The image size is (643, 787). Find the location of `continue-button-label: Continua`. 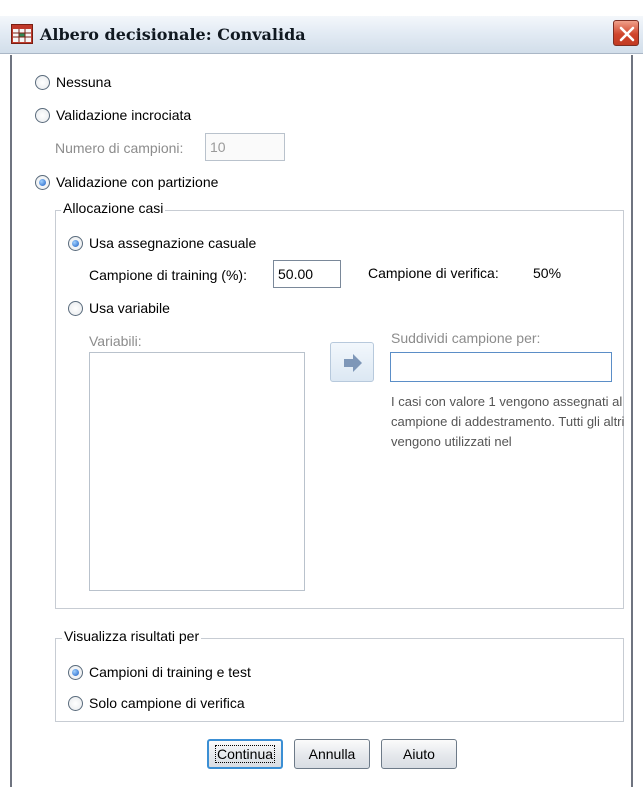

continue-button-label: Continua is located at coordinates (245, 754).